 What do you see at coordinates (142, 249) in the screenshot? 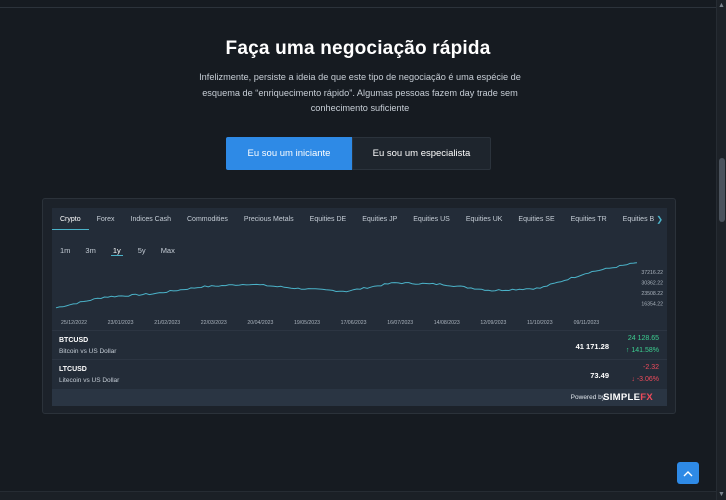
I see `period-5y: 5y` at bounding box center [142, 249].